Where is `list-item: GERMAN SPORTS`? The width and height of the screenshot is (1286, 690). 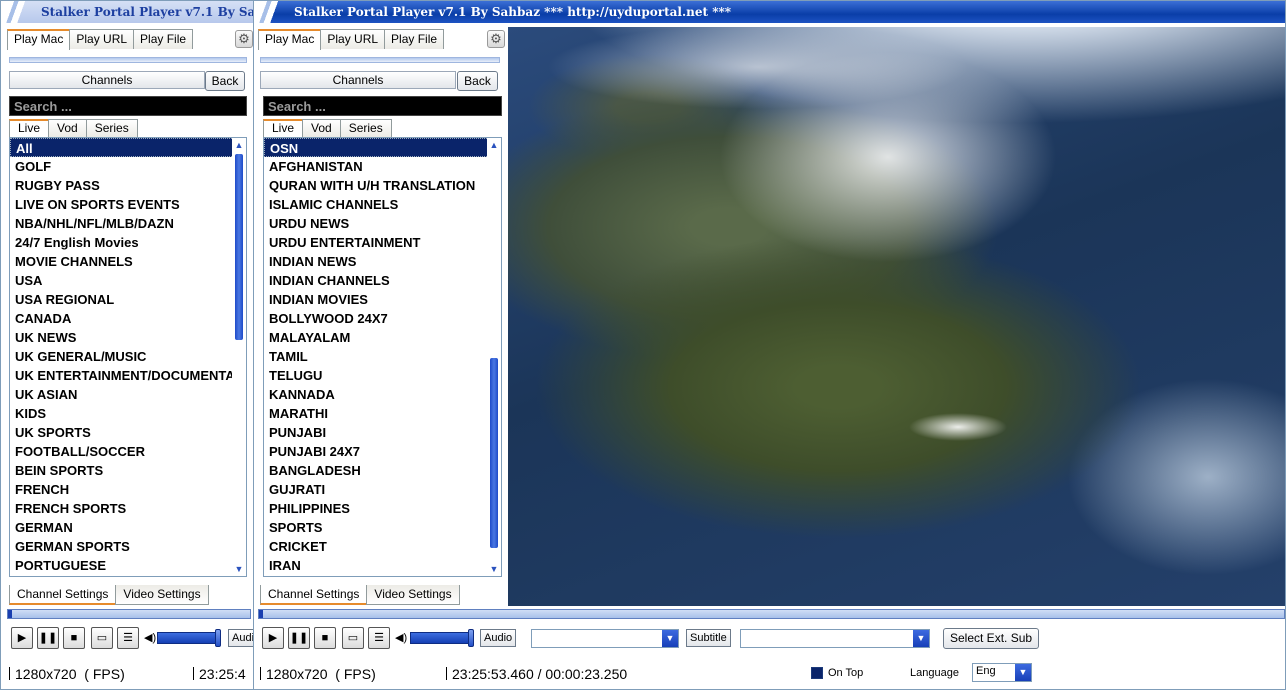
list-item: GERMAN SPORTS is located at coordinates (128, 546).